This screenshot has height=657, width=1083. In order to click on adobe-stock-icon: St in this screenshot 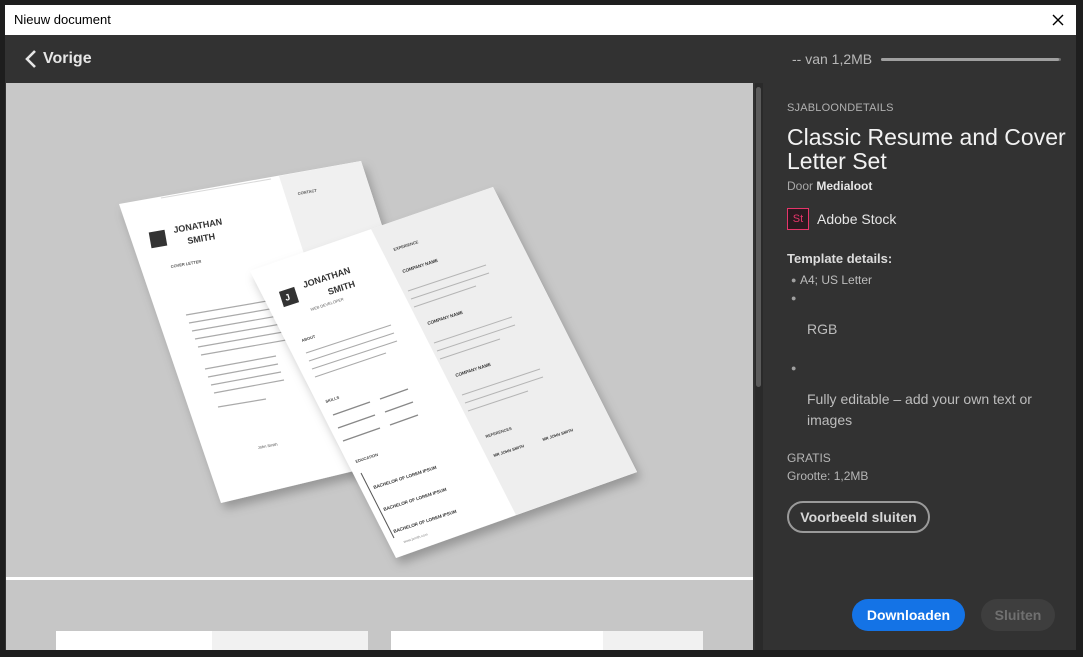, I will do `click(798, 219)`.